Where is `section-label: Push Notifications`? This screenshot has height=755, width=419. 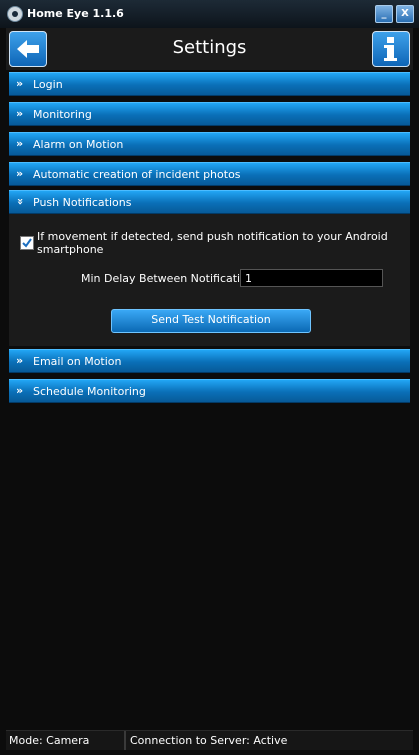
section-label: Push Notifications is located at coordinates (82, 202).